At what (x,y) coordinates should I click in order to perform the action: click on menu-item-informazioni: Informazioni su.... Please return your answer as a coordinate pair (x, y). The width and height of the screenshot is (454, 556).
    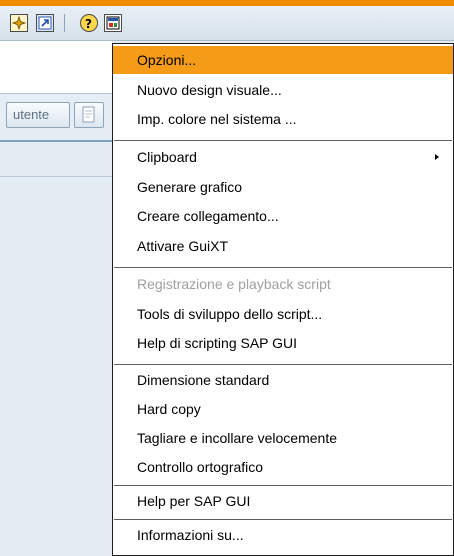
    Looking at the image, I should click on (283, 535).